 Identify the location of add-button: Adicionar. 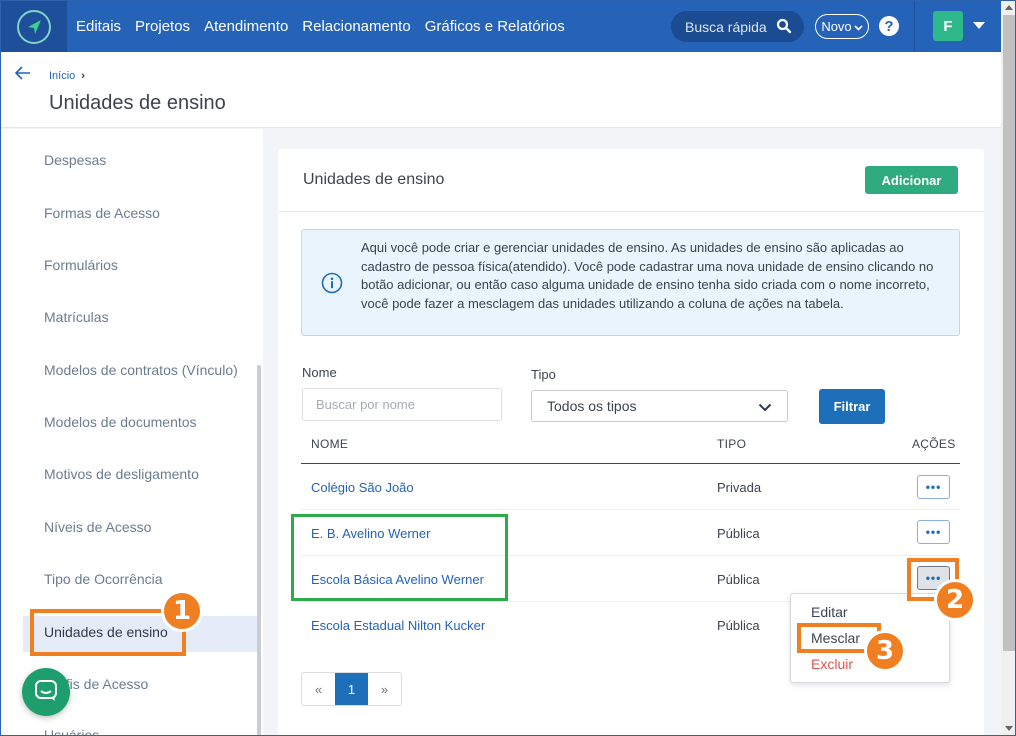
(911, 180).